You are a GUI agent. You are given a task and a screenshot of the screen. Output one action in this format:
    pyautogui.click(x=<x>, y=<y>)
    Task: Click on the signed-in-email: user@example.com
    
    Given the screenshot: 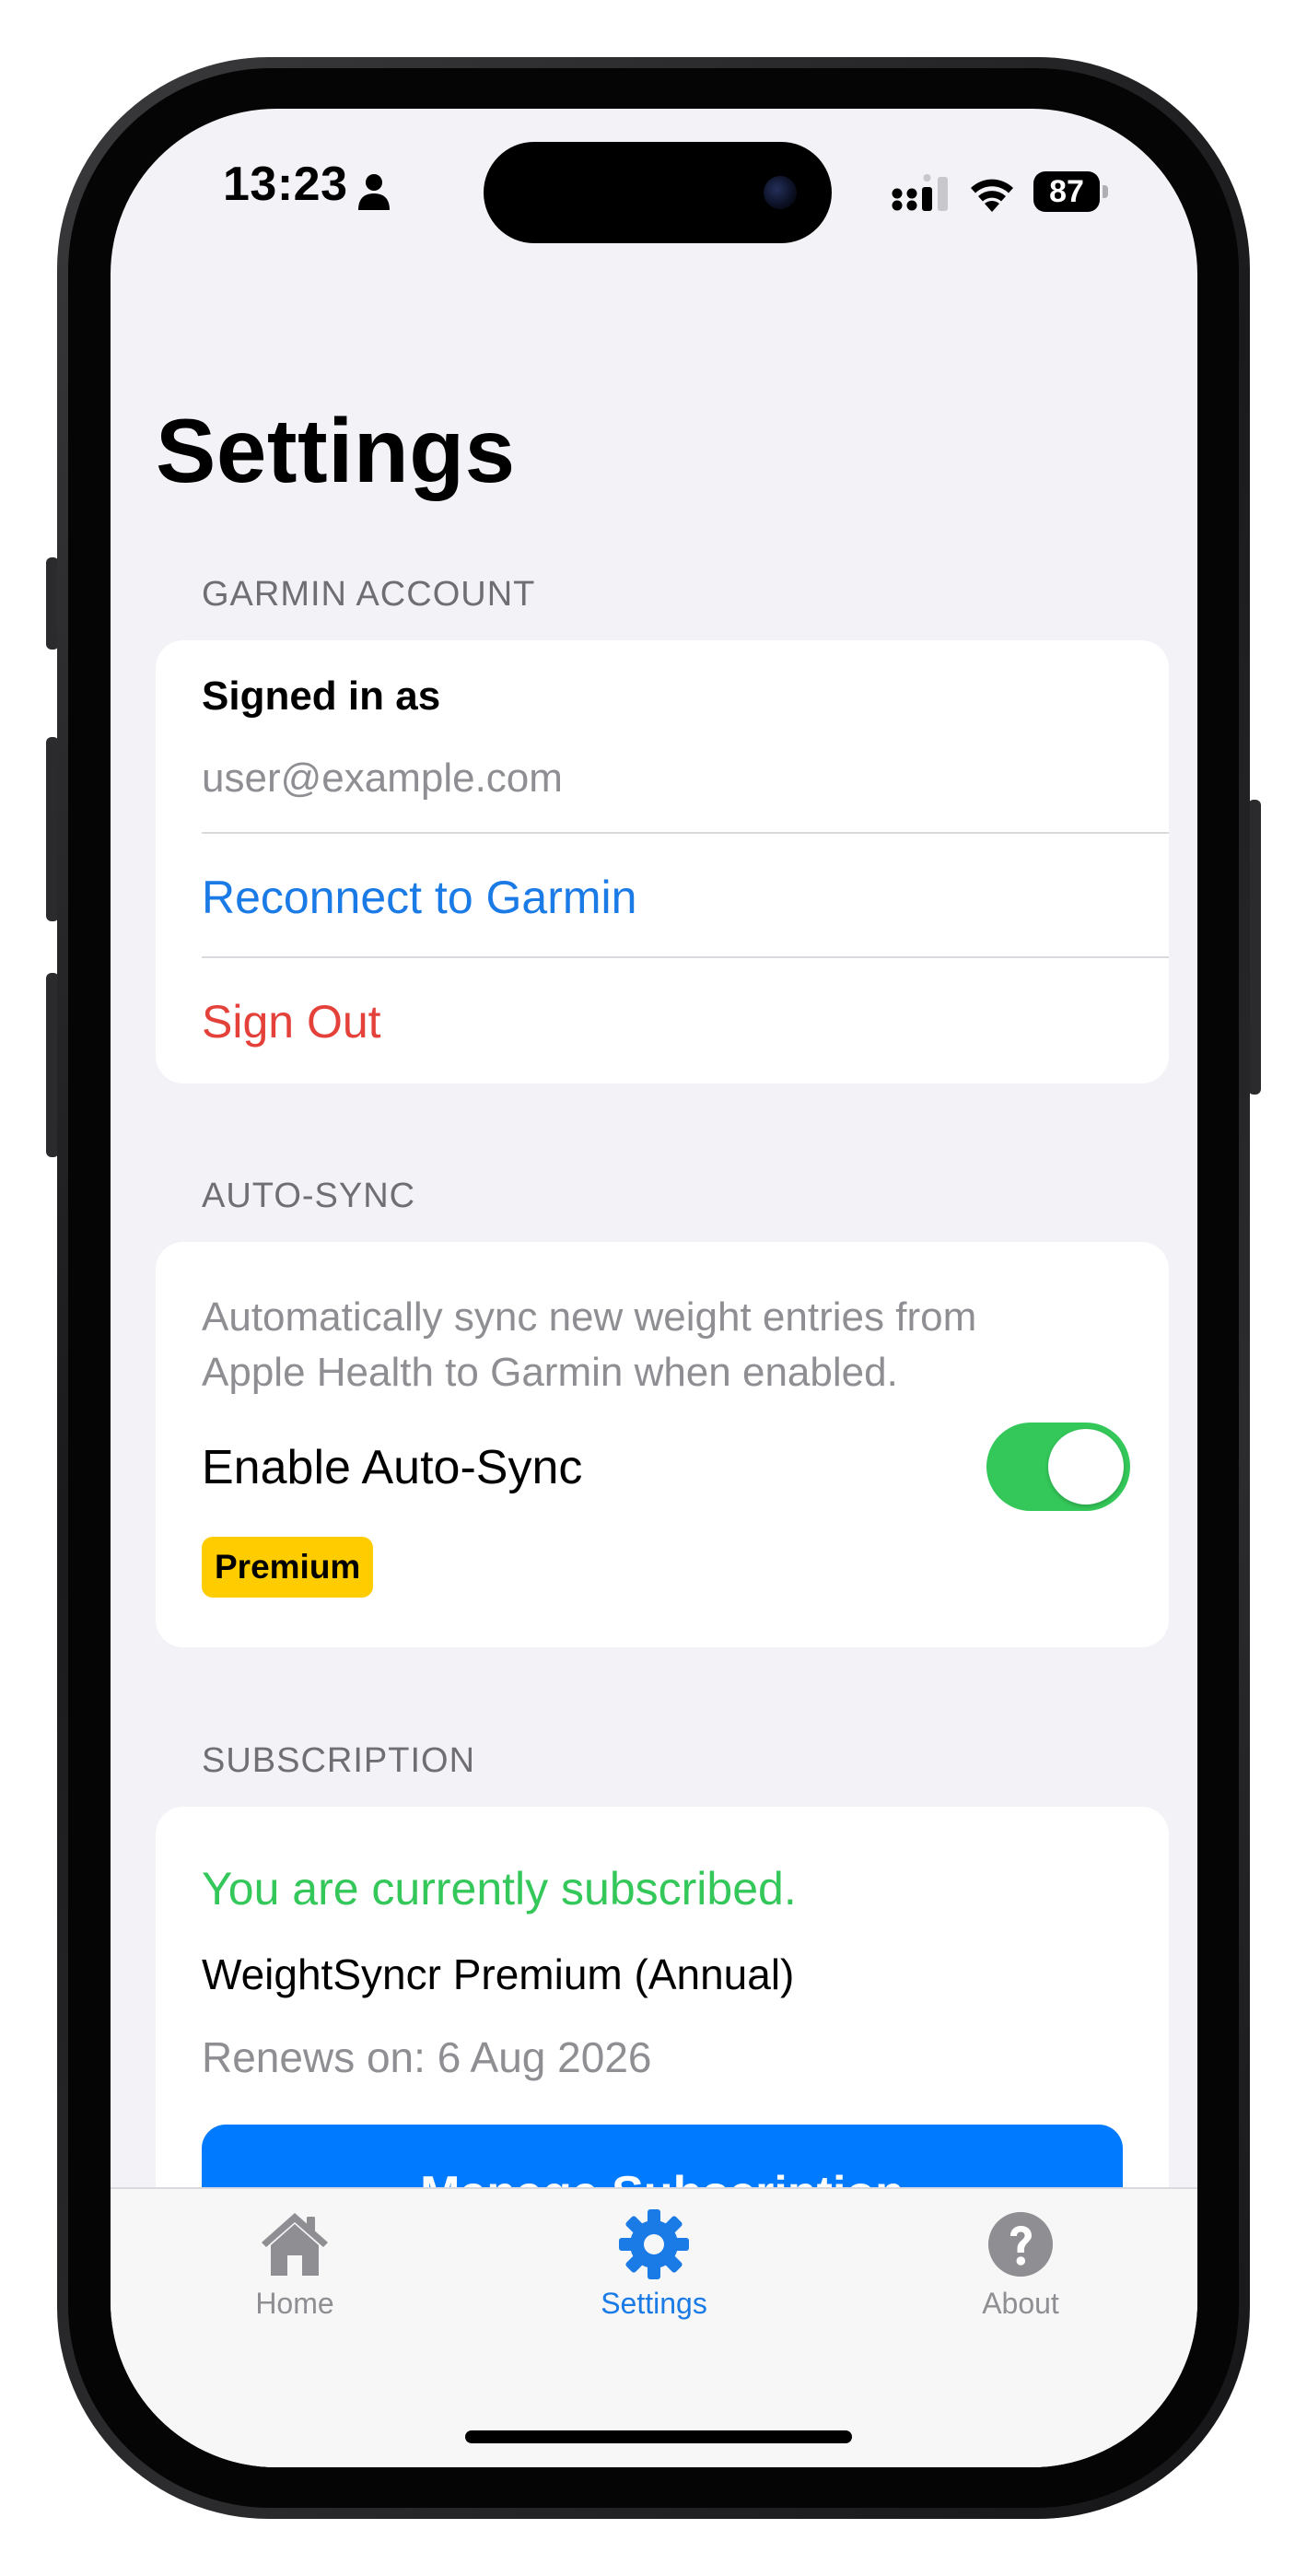 What is the action you would take?
    pyautogui.click(x=383, y=778)
    